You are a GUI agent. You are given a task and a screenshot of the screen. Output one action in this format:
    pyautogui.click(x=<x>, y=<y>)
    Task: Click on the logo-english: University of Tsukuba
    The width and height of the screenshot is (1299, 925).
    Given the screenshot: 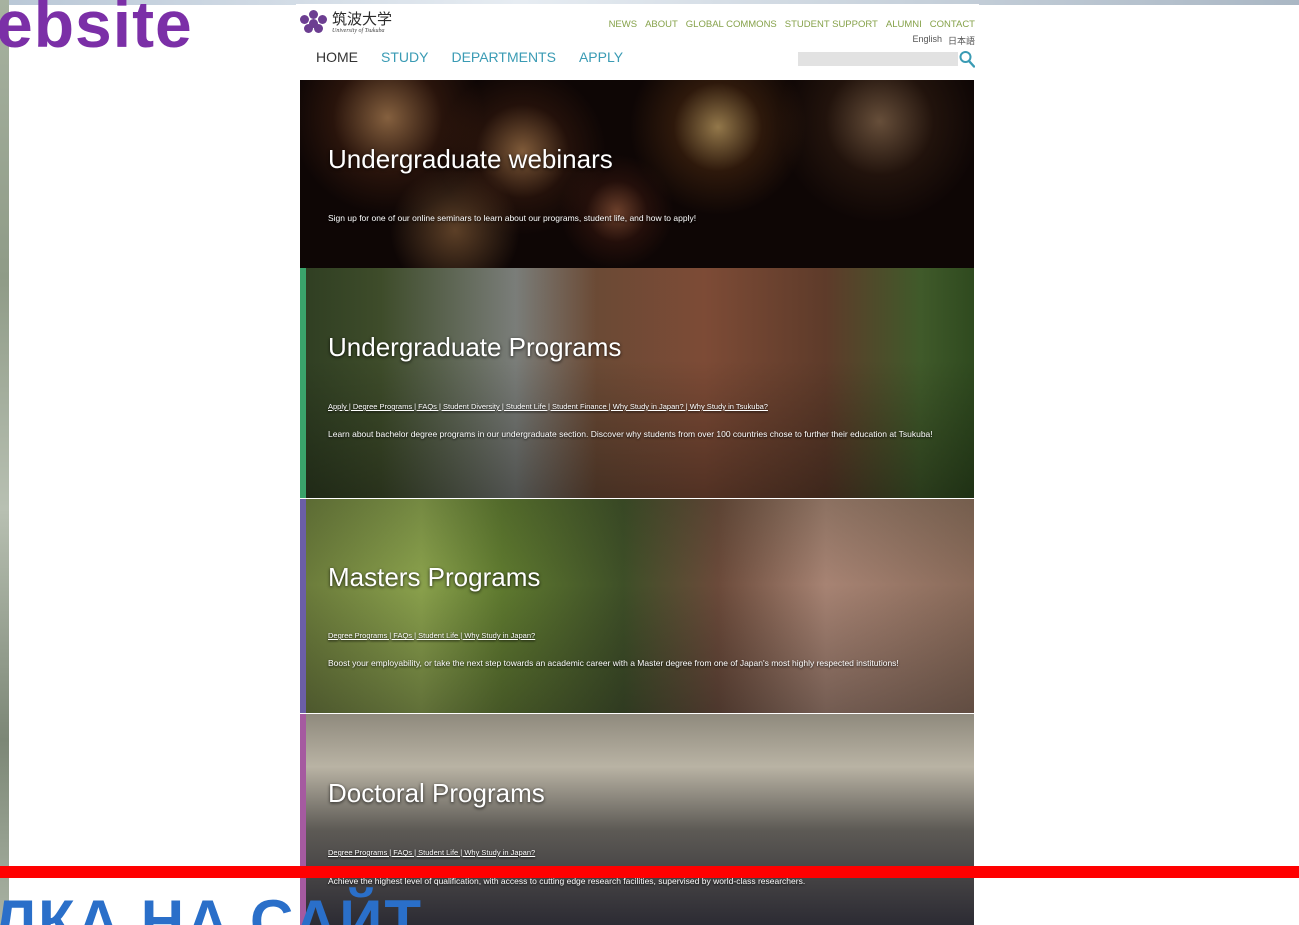 What is the action you would take?
    pyautogui.click(x=358, y=31)
    